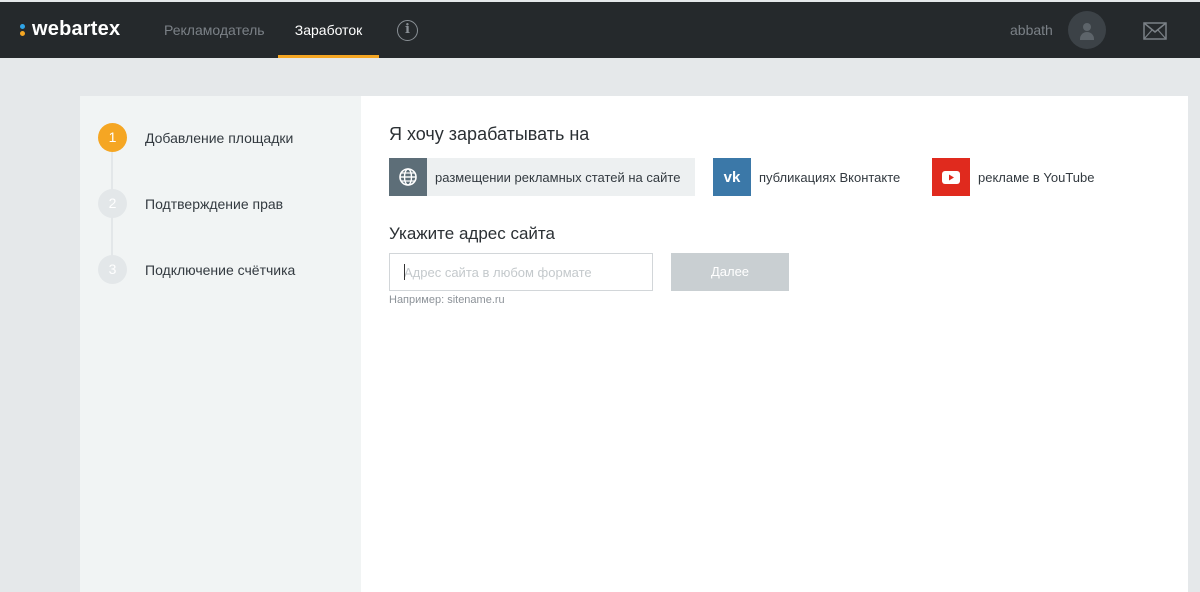 The image size is (1200, 592). Describe the element at coordinates (730, 272) in the screenshot. I see `next-button: Далее` at that location.